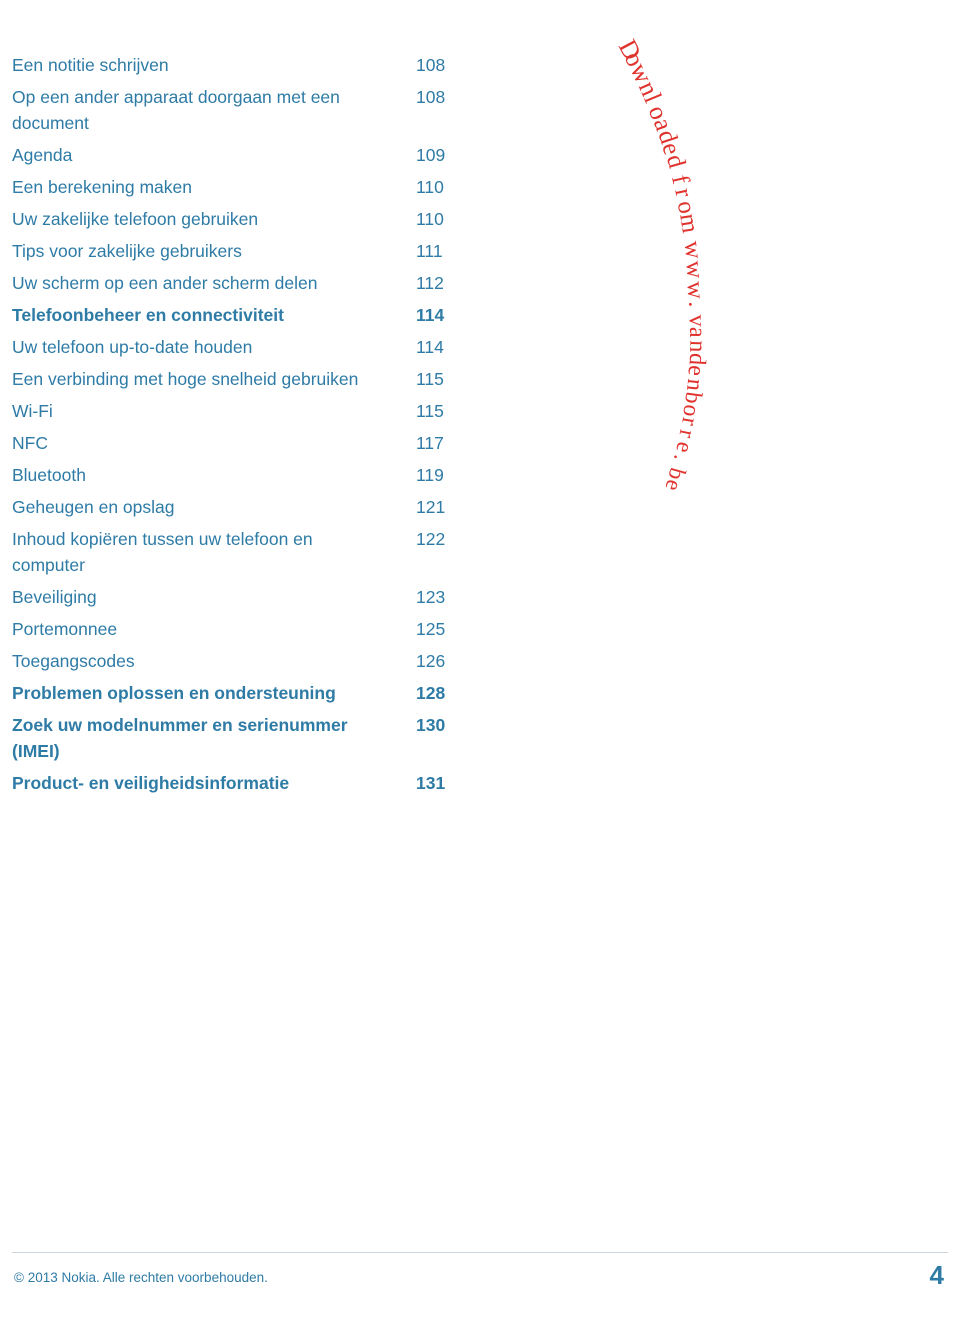 This screenshot has height=1322, width=960. Describe the element at coordinates (242, 347) in the screenshot. I see `toc-entry: Uw telefoon up-to-date houden 114` at that location.